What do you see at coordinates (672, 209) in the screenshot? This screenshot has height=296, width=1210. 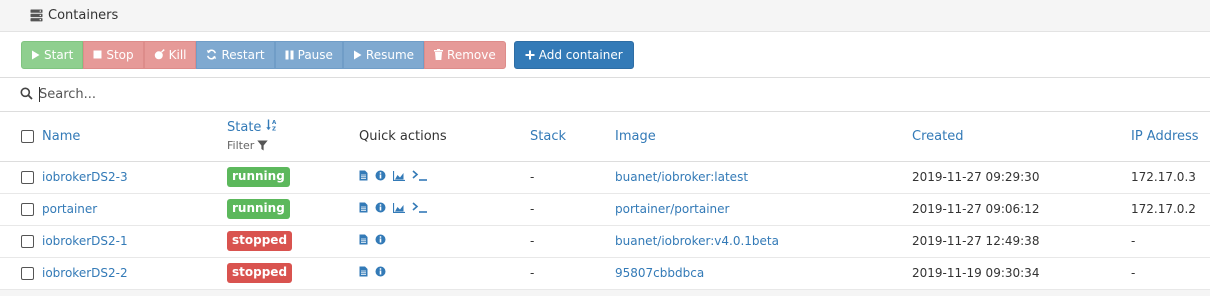 I see `image-link: portainer/portainer` at bounding box center [672, 209].